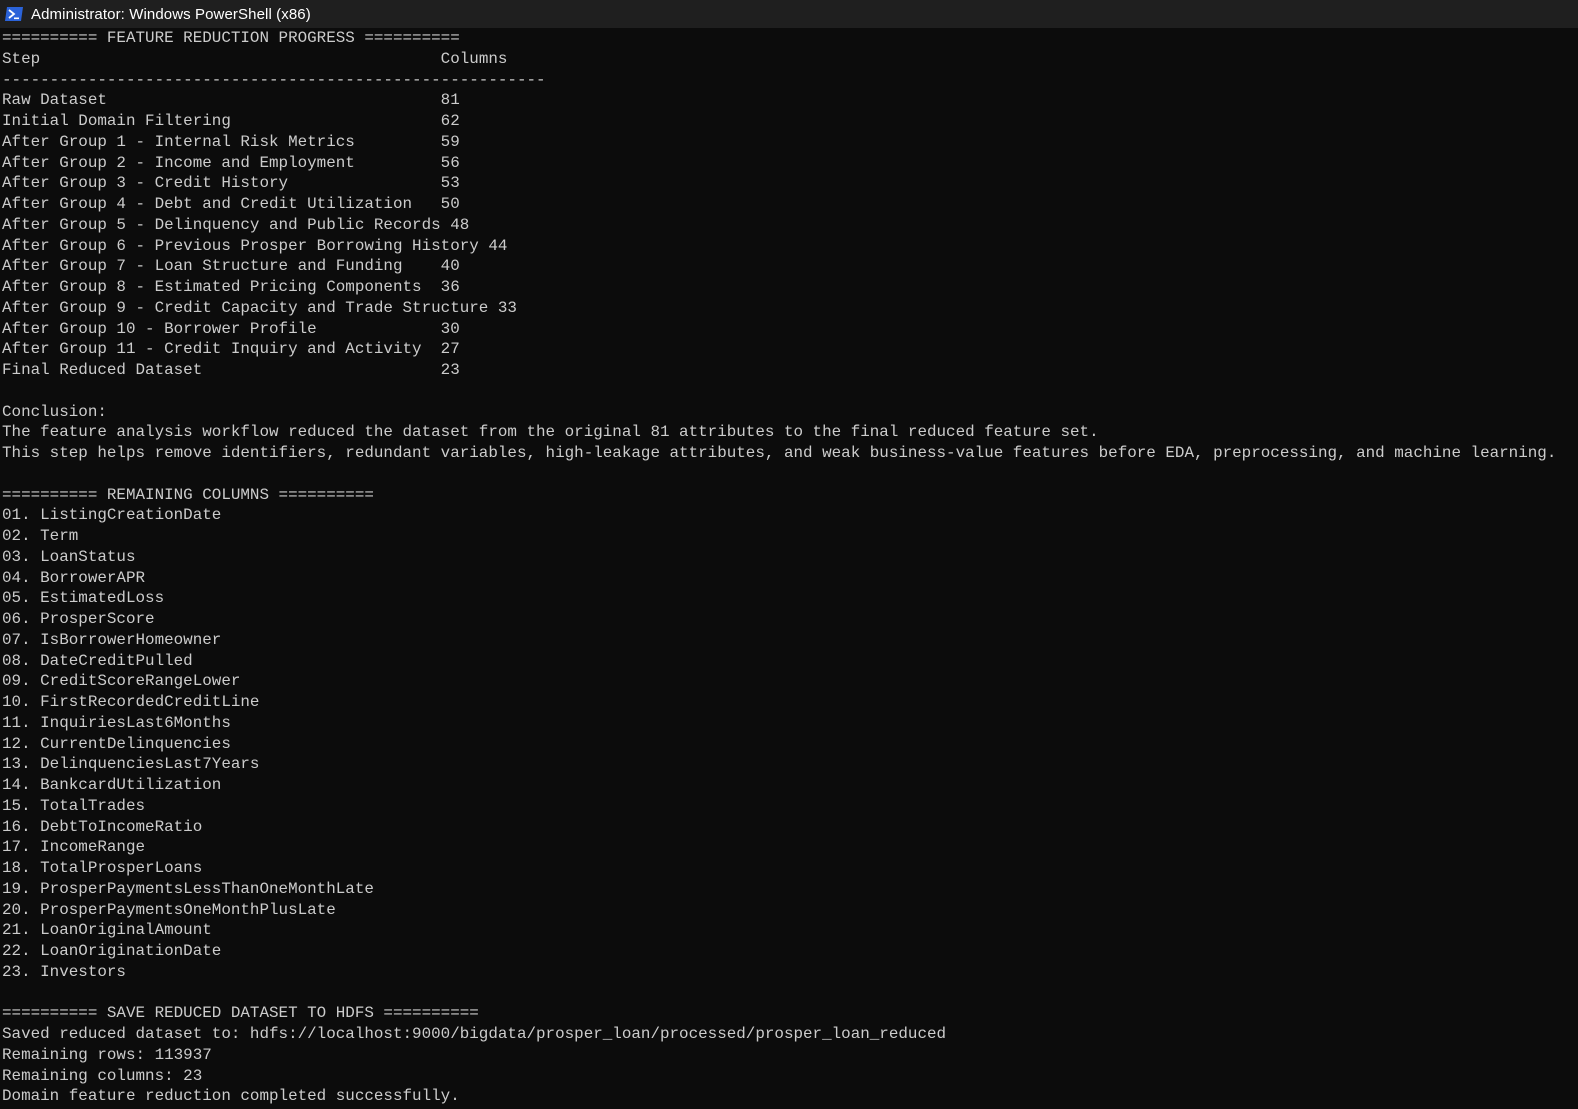 The image size is (1578, 1109). Describe the element at coordinates (107, 1054) in the screenshot. I see `remaining-rows-line: Remaining rows: 113937` at that location.